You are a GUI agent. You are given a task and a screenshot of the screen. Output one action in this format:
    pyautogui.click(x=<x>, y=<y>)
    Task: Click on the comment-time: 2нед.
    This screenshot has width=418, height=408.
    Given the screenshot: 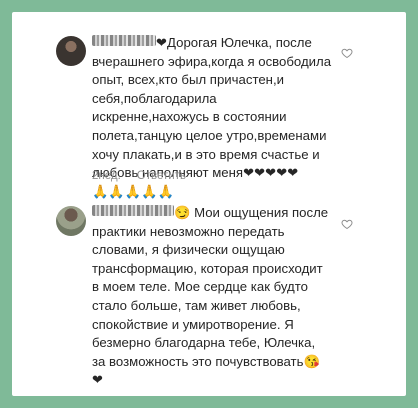 What is the action you would take?
    pyautogui.click(x=106, y=176)
    